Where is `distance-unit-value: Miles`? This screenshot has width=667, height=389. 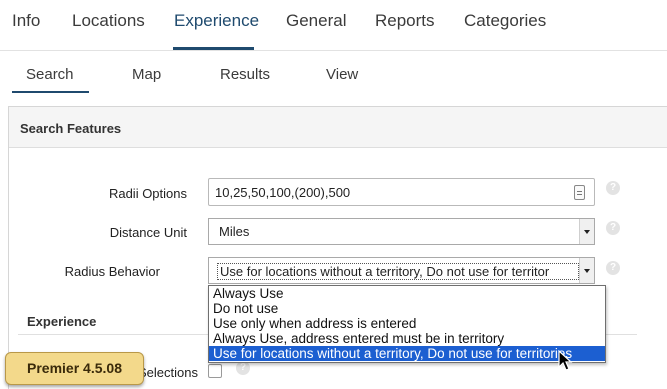
distance-unit-value: Miles is located at coordinates (234, 231).